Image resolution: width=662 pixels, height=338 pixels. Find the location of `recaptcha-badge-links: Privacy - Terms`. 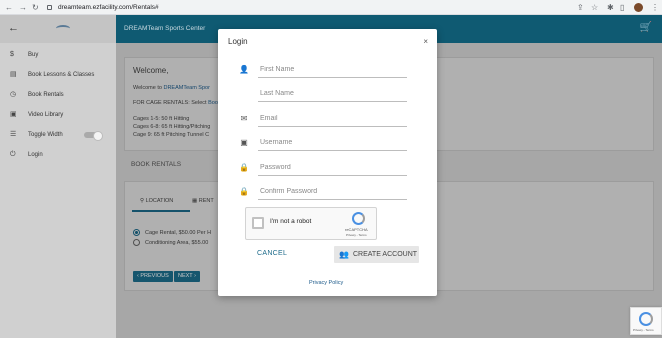

recaptcha-badge-links: Privacy - Terms is located at coordinates (643, 330).